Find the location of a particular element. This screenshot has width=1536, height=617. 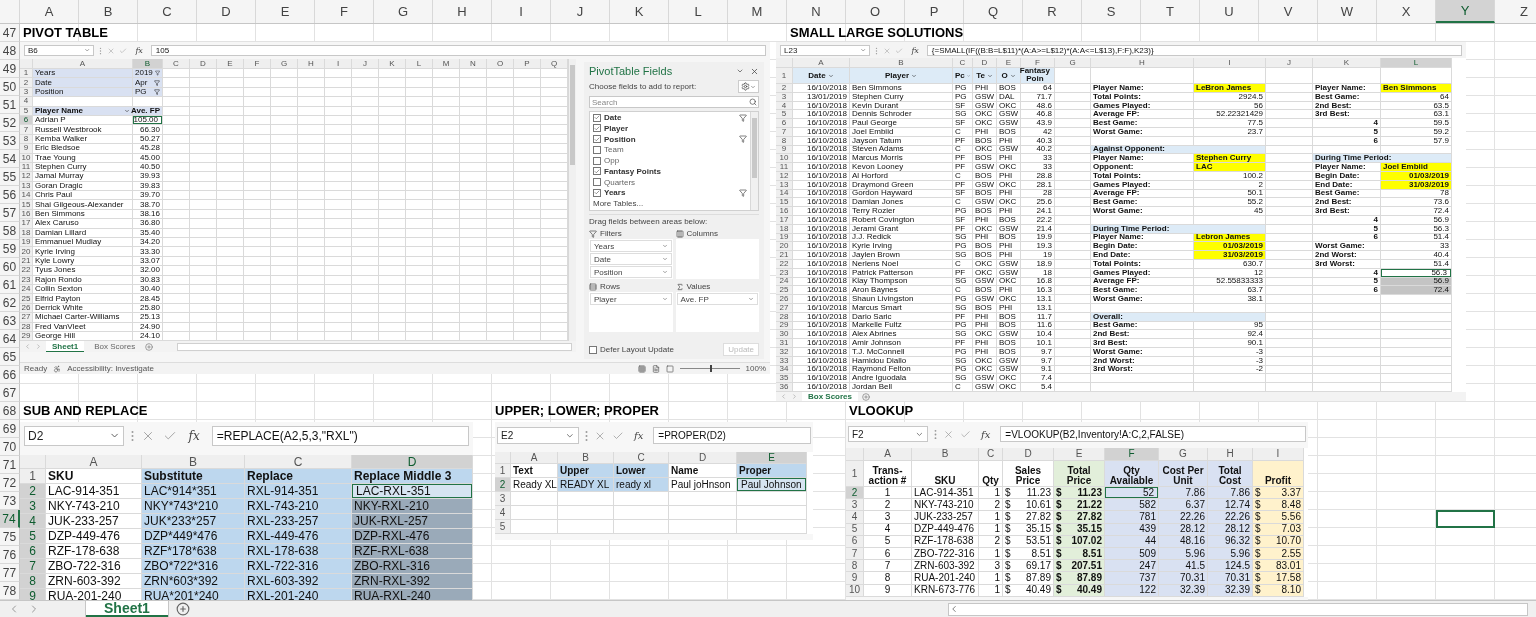

area-field-chip: Years is located at coordinates (631, 246).